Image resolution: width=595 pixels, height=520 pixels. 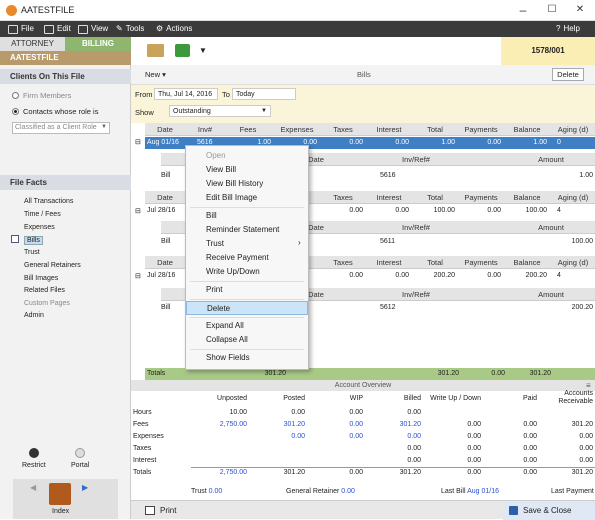 I want to click on ov-col-wip: WIP, so click(x=356, y=398).